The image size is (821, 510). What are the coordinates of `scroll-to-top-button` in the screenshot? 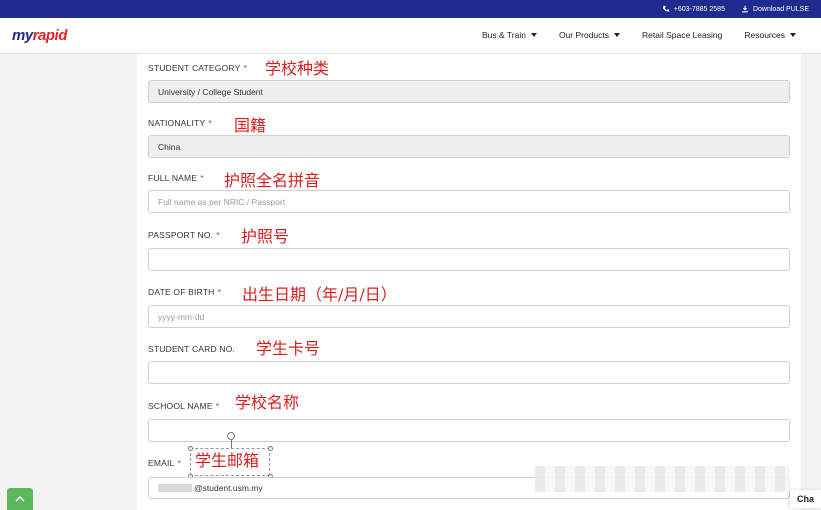 It's located at (20, 499).